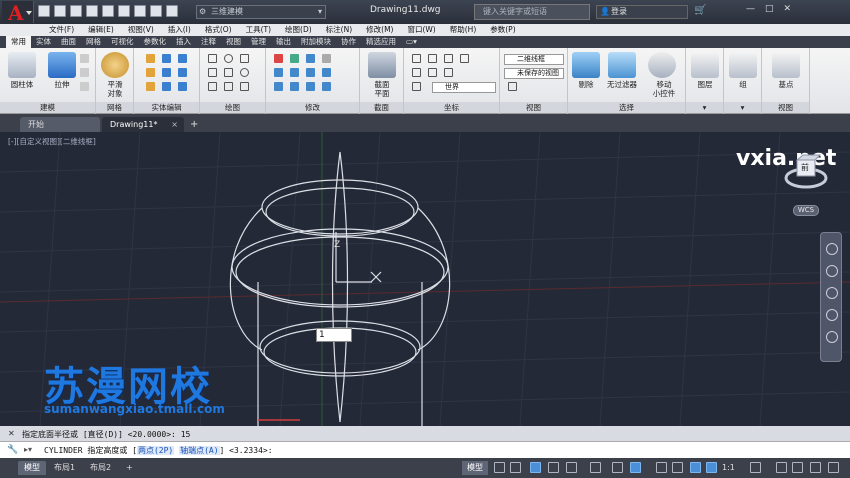 The height and width of the screenshot is (478, 850). Describe the element at coordinates (60, 11) in the screenshot. I see `open-file-icon` at that location.